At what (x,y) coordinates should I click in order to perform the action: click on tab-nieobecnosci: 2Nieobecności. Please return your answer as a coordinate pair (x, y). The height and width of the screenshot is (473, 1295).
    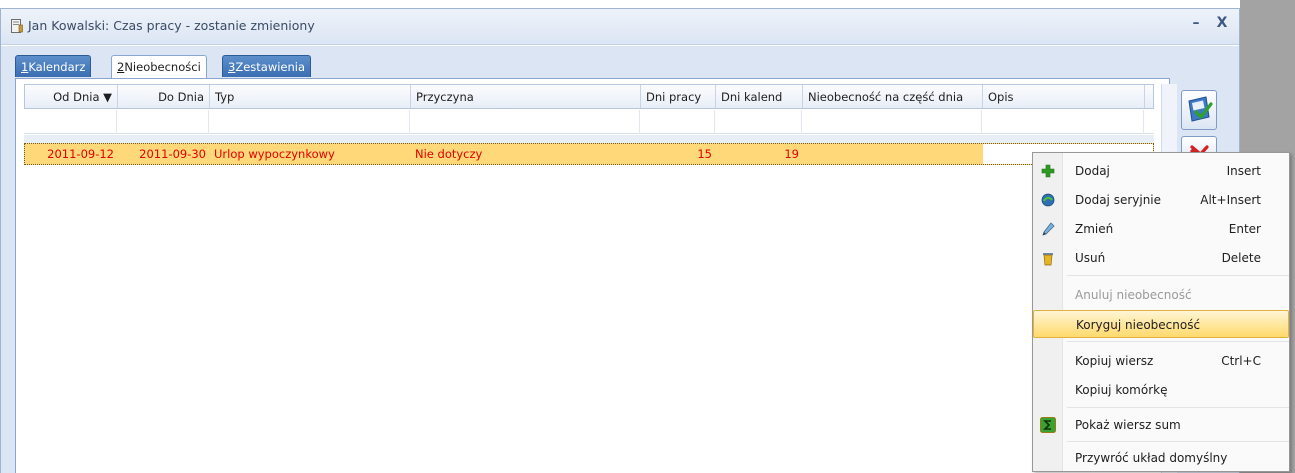
    Looking at the image, I should click on (159, 66).